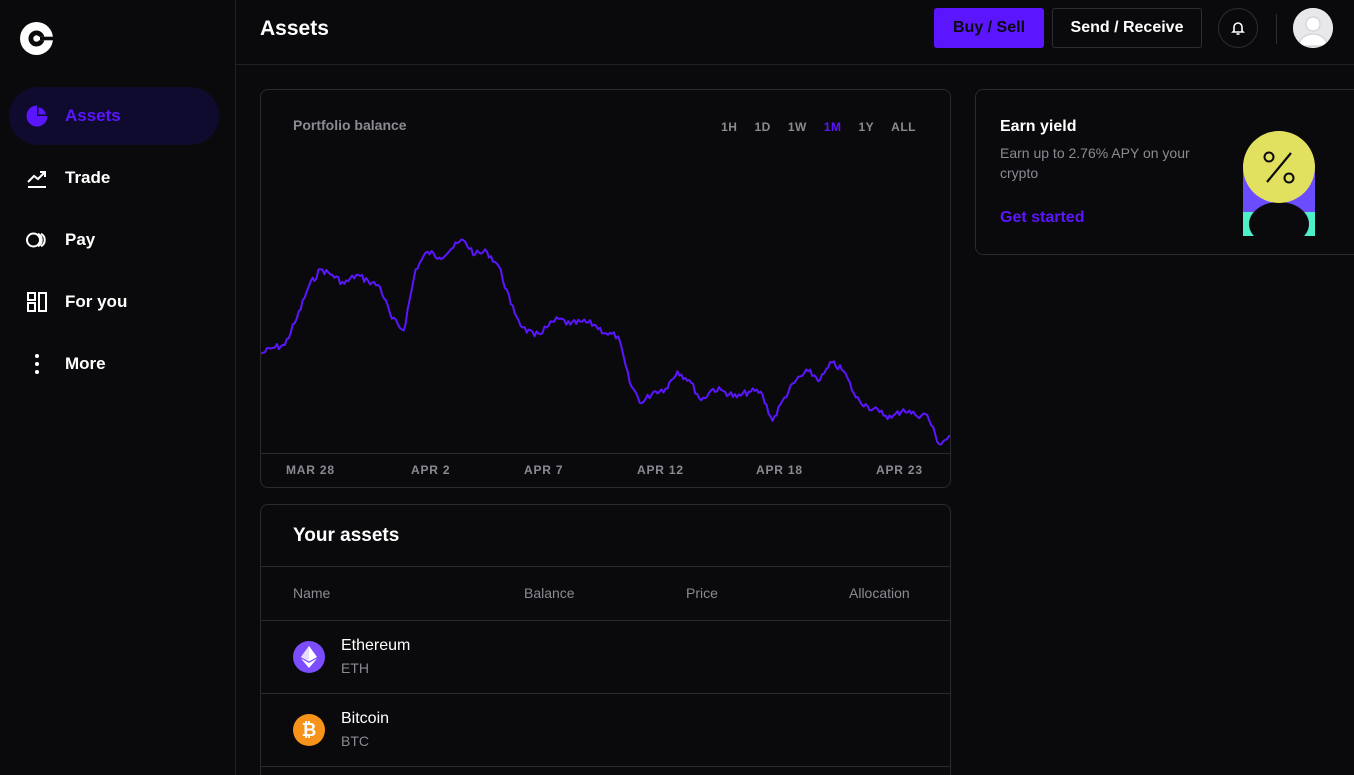  Describe the element at coordinates (37, 116) in the screenshot. I see `pie-chart-icon` at that location.